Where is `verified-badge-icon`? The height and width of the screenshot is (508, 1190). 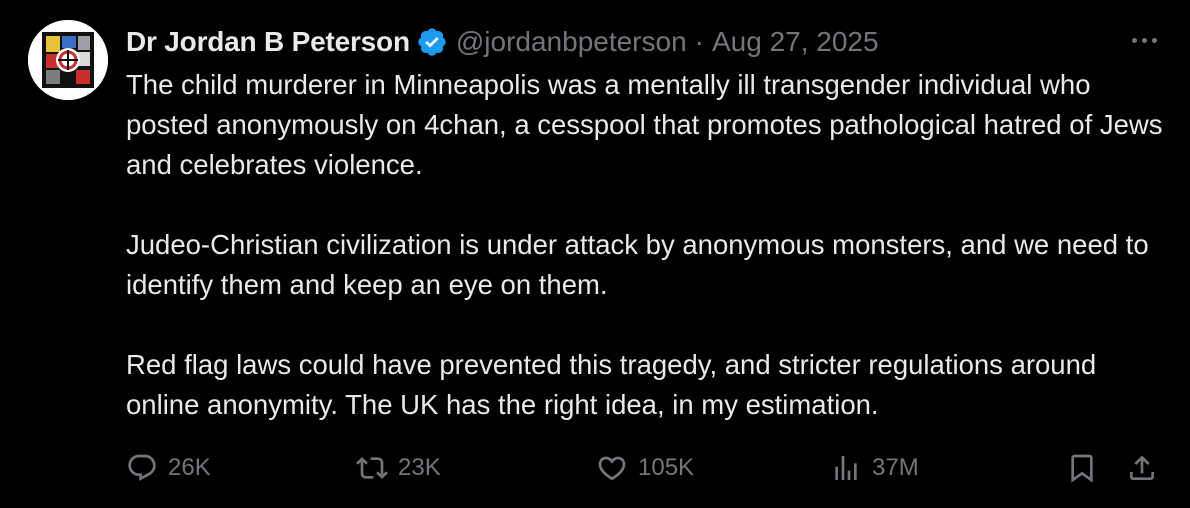
verified-badge-icon is located at coordinates (432, 42).